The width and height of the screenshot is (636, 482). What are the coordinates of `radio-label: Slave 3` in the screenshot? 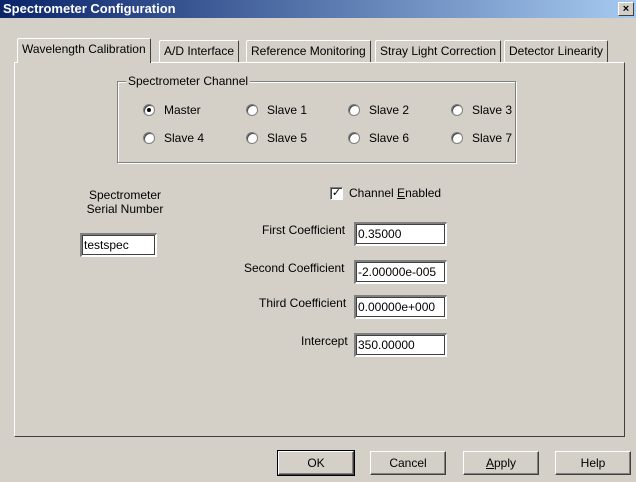 It's located at (492, 110).